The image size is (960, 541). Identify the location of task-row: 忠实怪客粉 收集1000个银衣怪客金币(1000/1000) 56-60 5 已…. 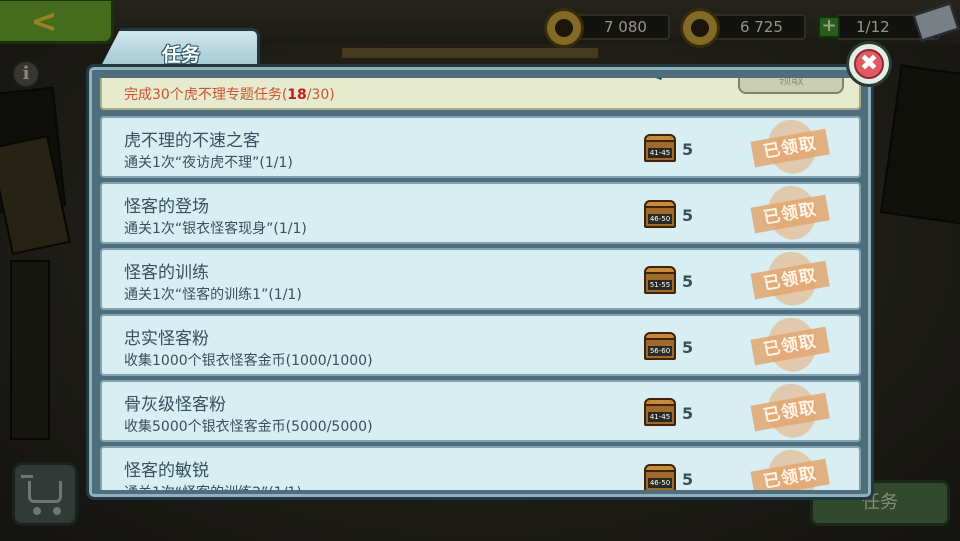
(480, 344).